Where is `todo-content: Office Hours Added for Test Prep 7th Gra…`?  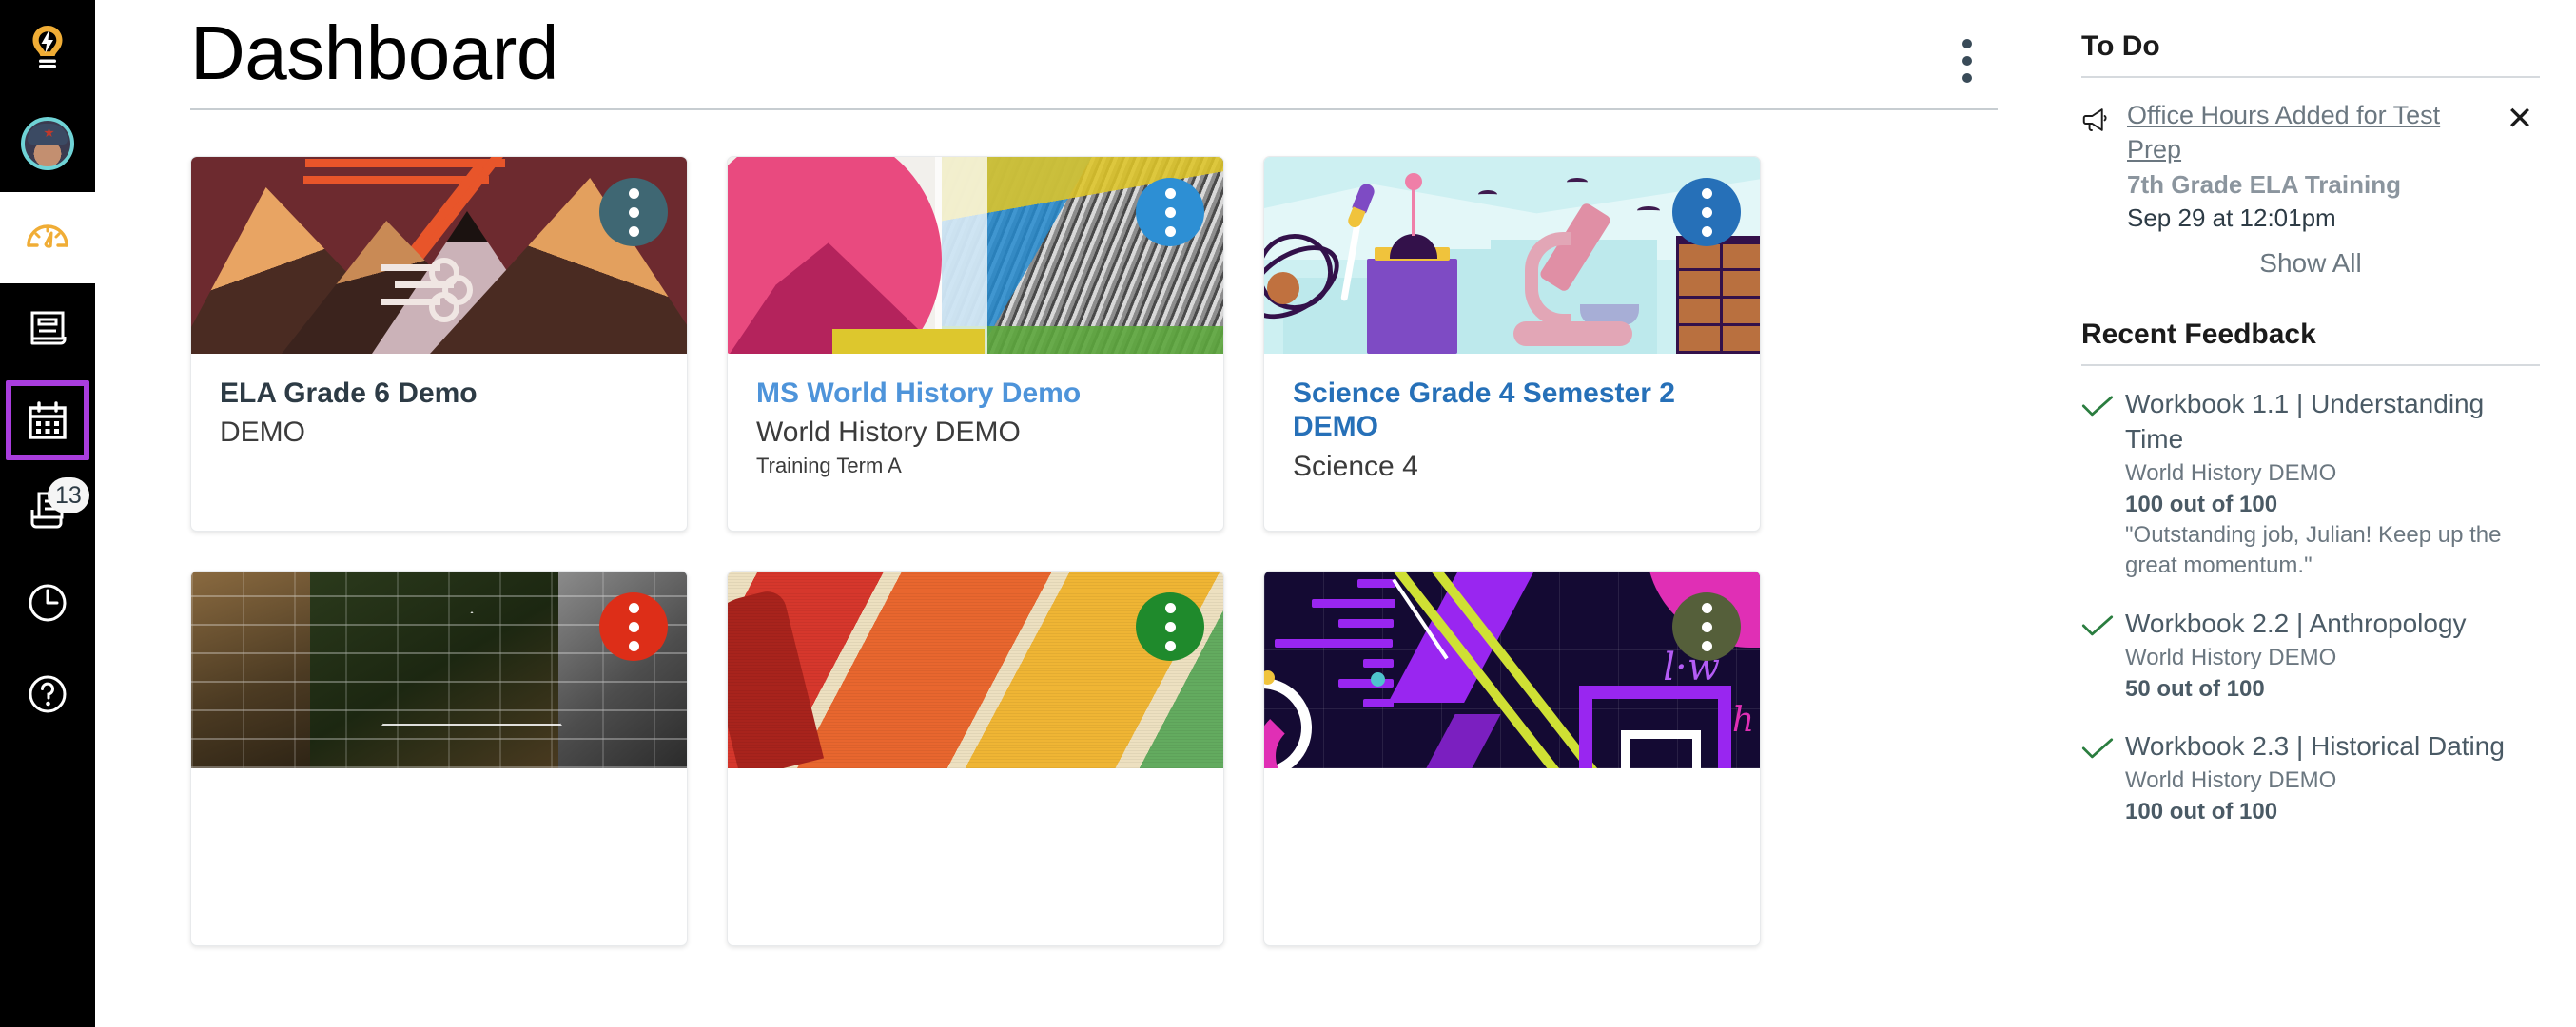 todo-content: Office Hours Added for Test Prep 7th Gra… is located at coordinates (2306, 167).